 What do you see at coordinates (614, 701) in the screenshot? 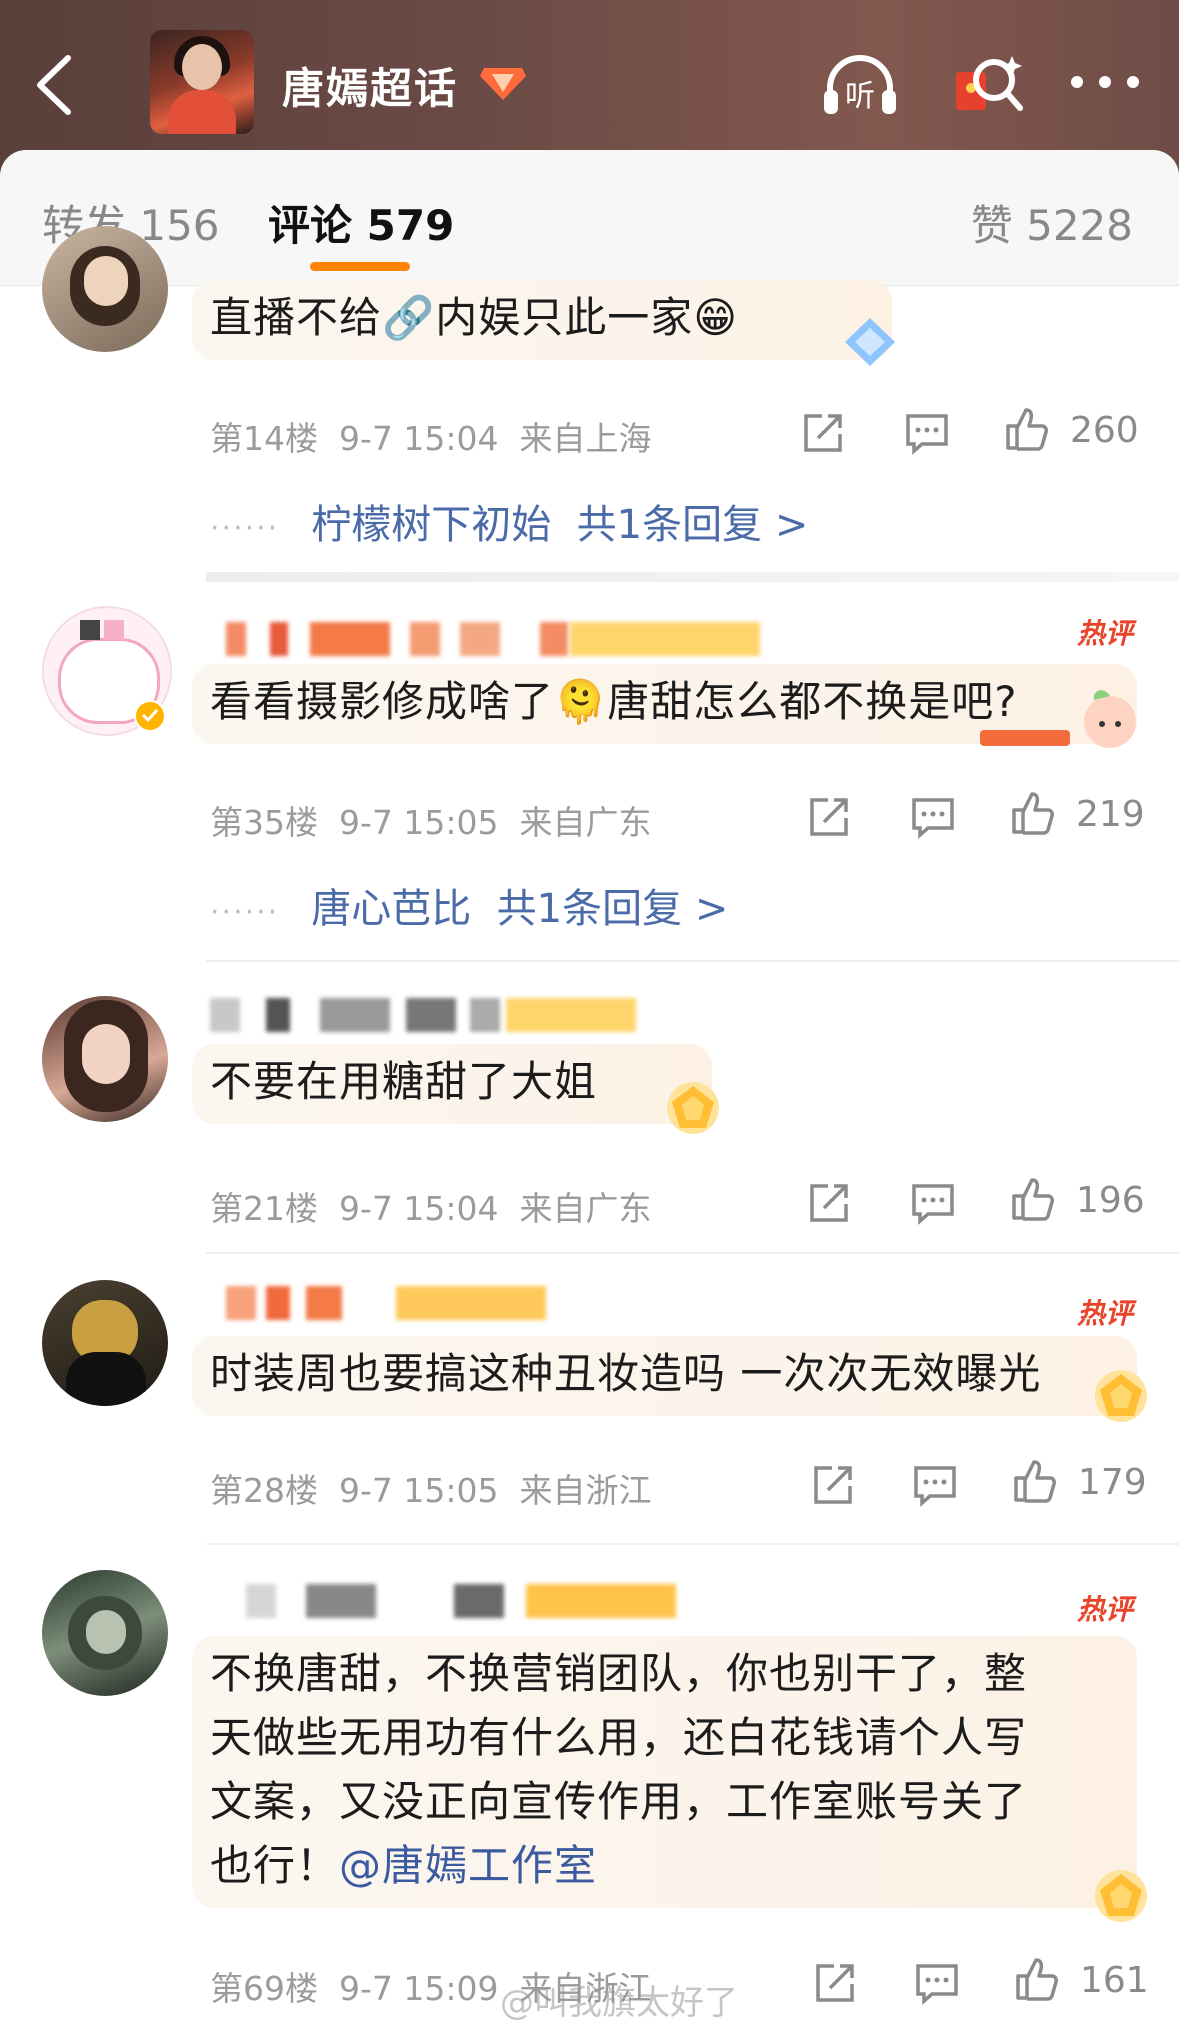
I see `comment-text: 看看摄影修成啥了🫠唐甜怎么都不换是吧?` at bounding box center [614, 701].